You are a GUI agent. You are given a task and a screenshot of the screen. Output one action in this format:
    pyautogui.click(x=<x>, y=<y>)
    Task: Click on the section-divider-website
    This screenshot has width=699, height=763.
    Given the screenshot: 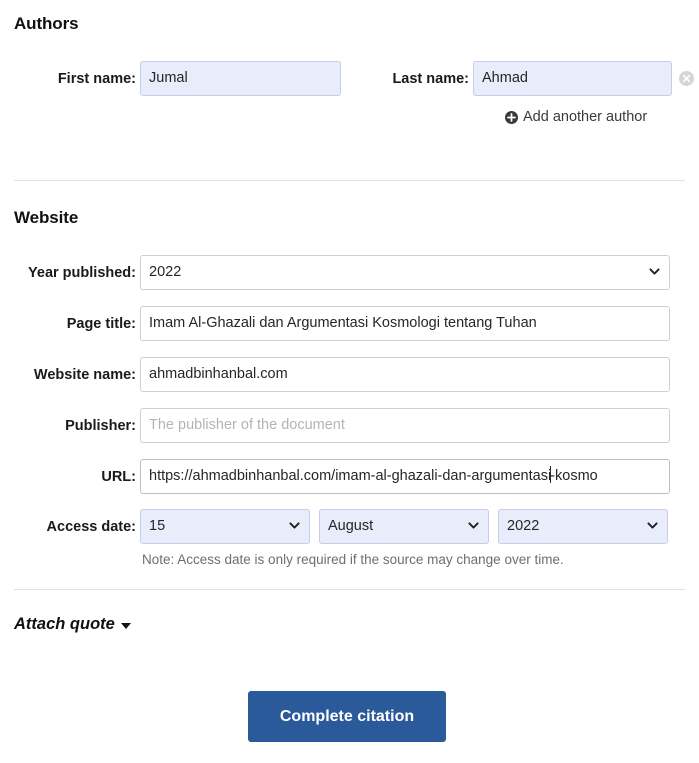 What is the action you would take?
    pyautogui.click(x=349, y=589)
    